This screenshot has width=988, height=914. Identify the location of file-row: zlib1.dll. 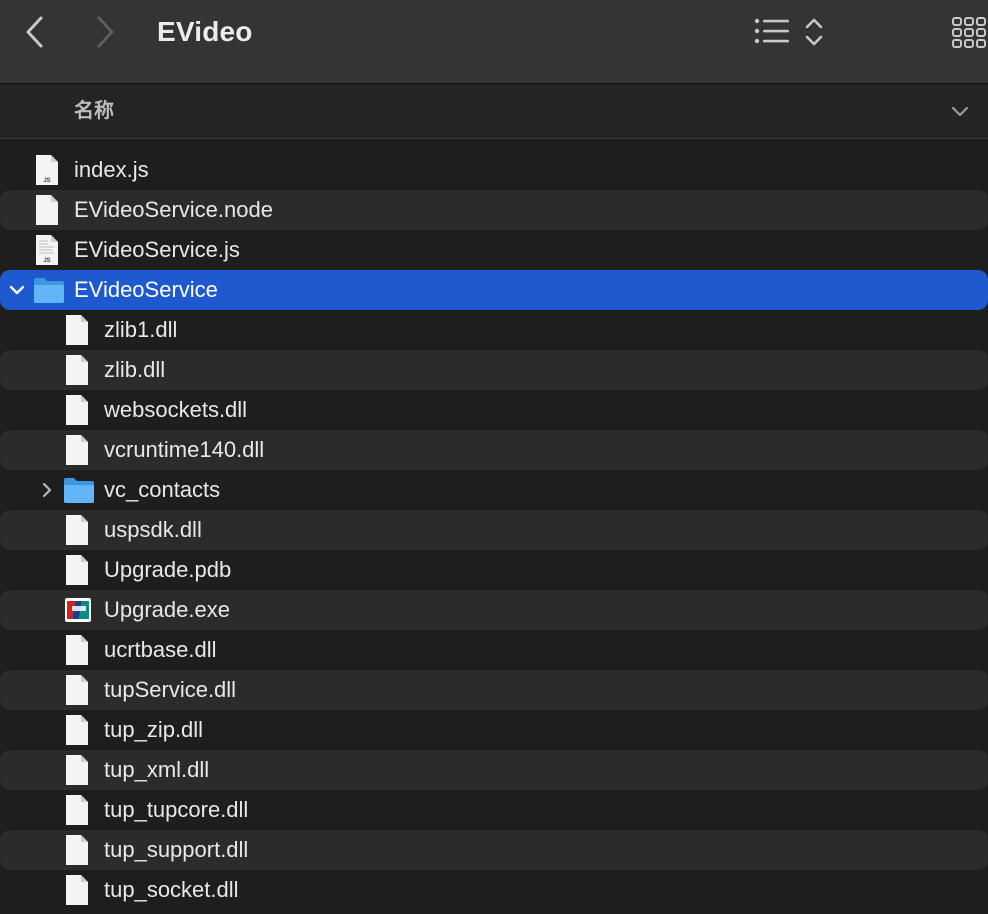
(494, 330).